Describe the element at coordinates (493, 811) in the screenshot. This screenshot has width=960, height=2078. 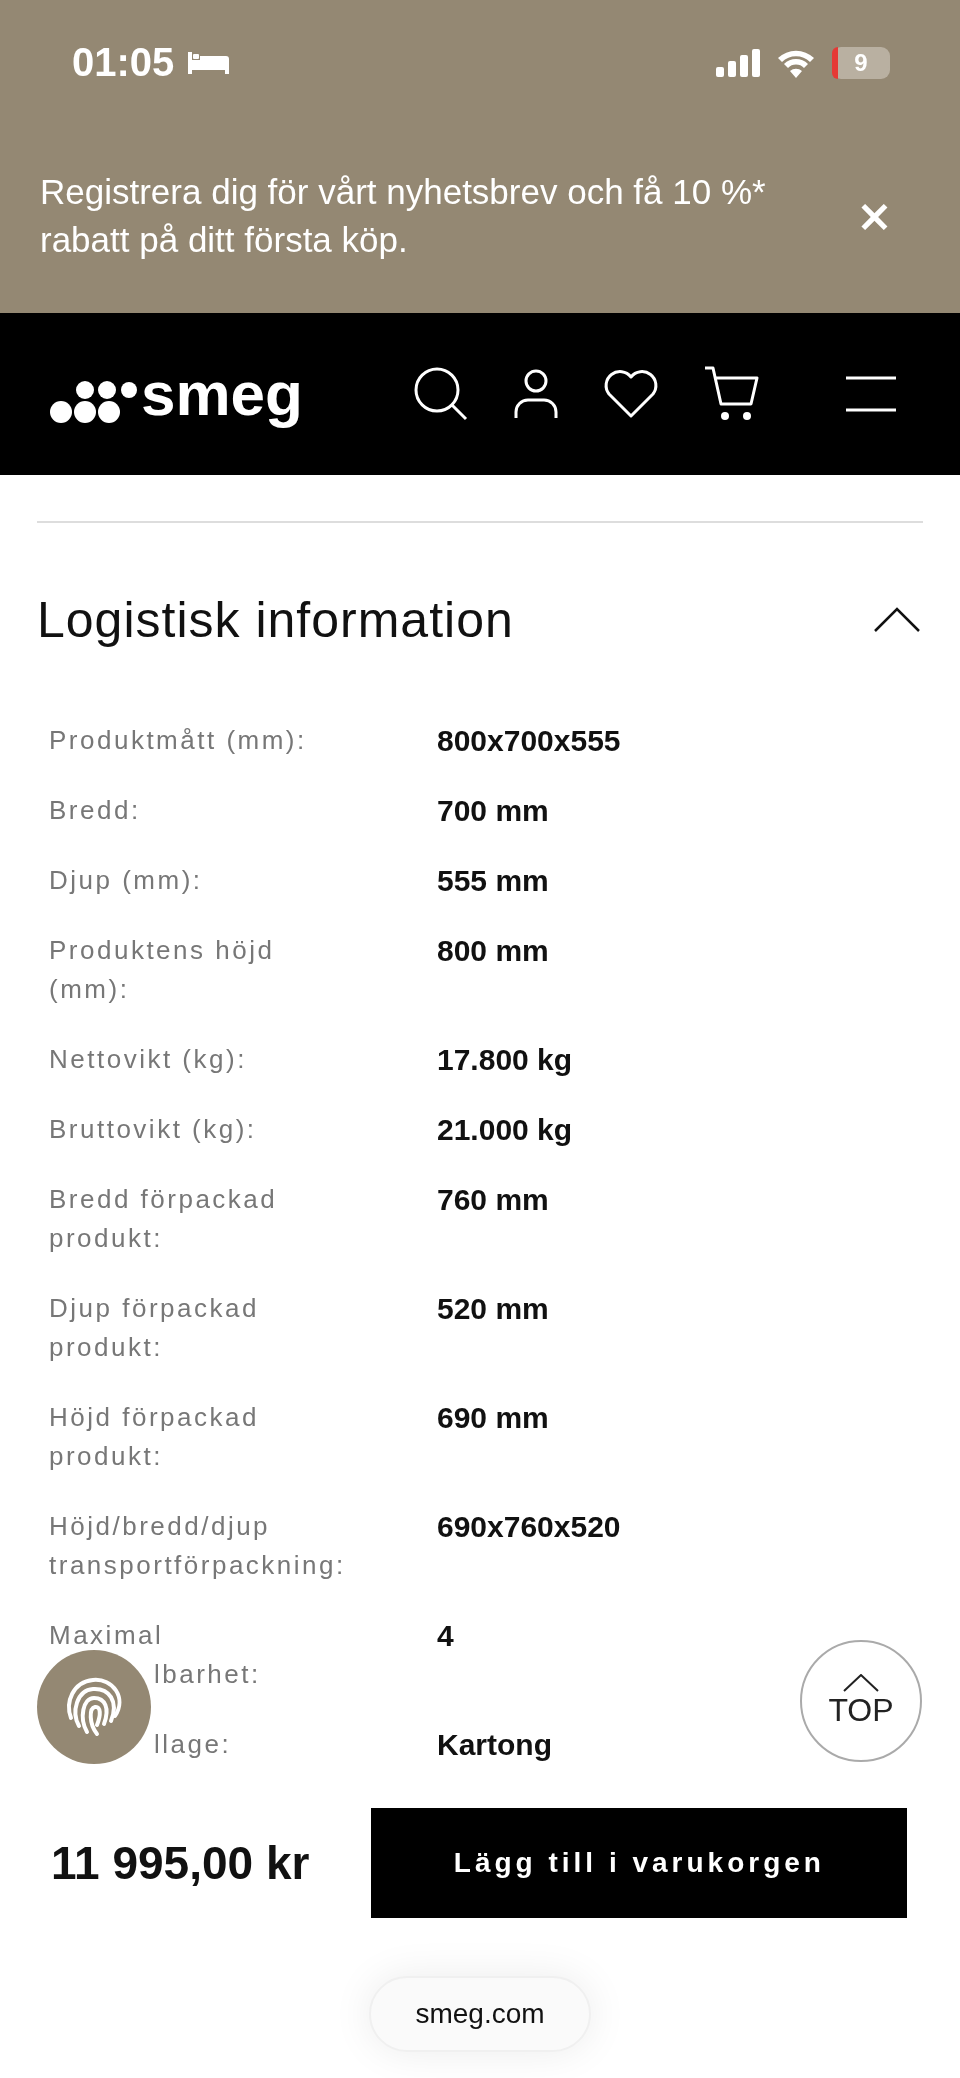
I see `spec-value: 700 mm` at that location.